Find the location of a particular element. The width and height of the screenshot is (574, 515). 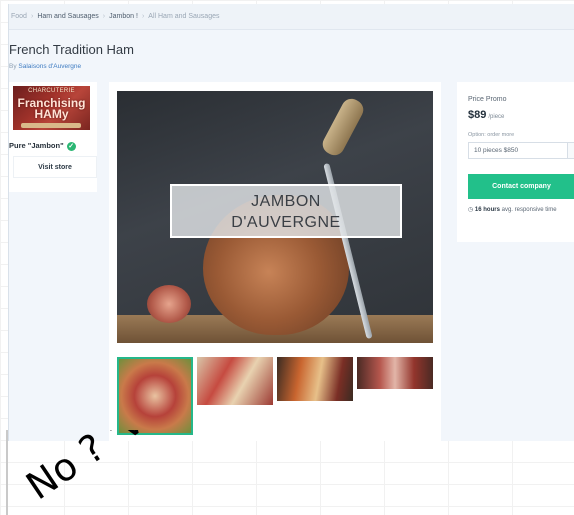

store-logo: CHARCUTERIE Franchising HAMy is located at coordinates (51, 108).